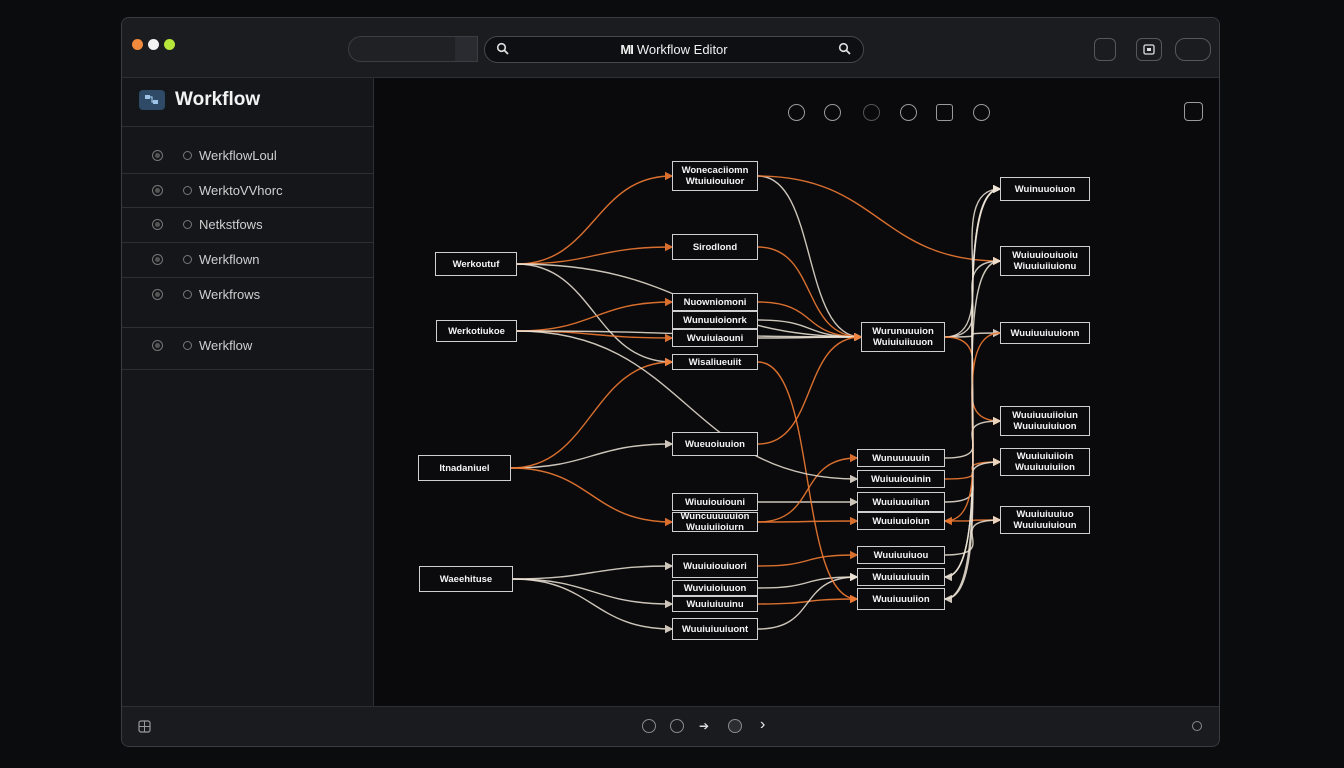 The image size is (1344, 768). What do you see at coordinates (901, 479) in the screenshot?
I see `workflow-node-r2: Wuiuuiouinin` at bounding box center [901, 479].